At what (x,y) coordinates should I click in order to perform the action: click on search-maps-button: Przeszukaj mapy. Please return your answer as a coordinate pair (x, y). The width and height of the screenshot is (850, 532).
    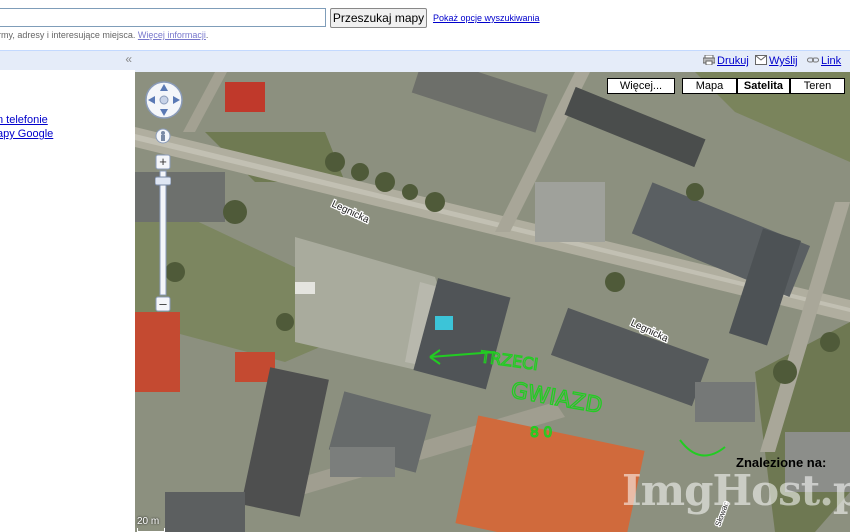
    Looking at the image, I should click on (378, 18).